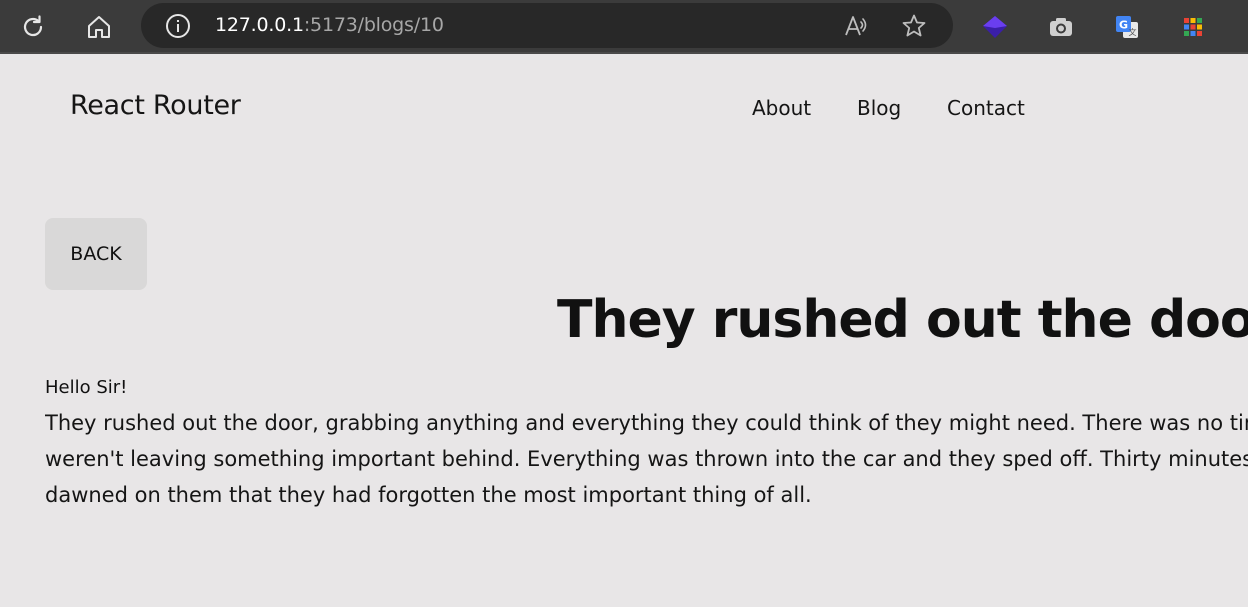 The height and width of the screenshot is (607, 1248). Describe the element at coordinates (373, 25) in the screenshot. I see `url-path: :5173/blogs/10` at that location.